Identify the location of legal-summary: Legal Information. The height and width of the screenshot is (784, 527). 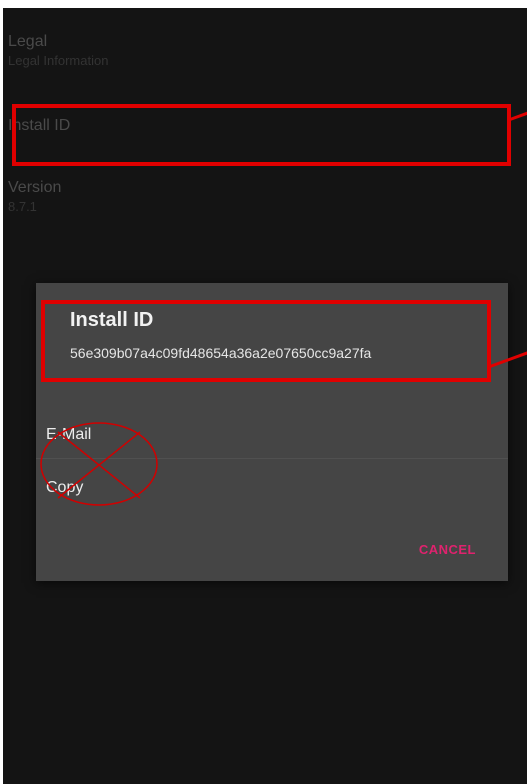
(58, 60).